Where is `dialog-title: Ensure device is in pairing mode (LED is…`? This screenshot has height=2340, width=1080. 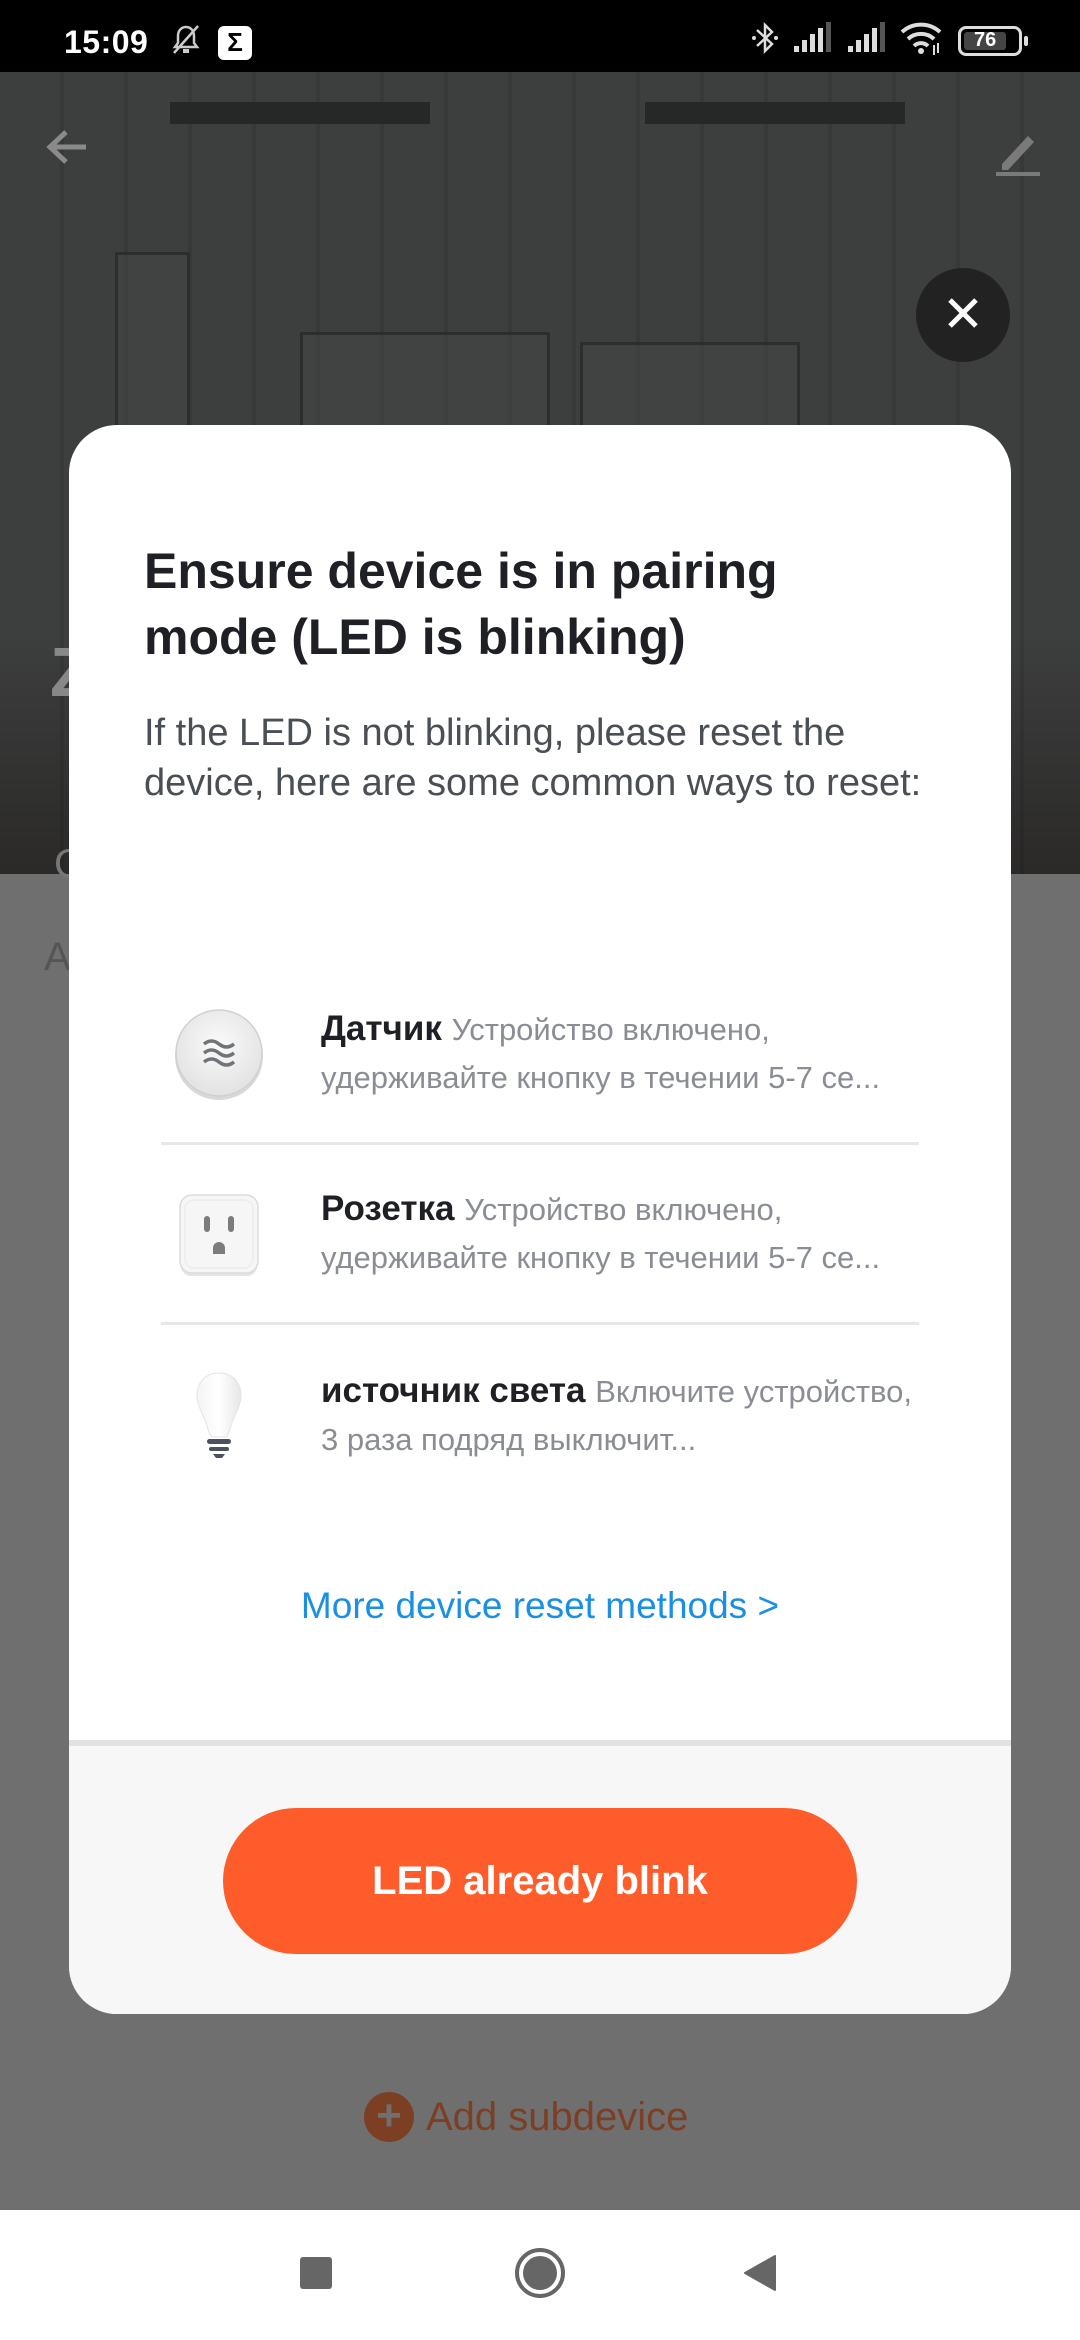
dialog-title: Ensure device is in pairing mode (LED is… is located at coordinates (461, 604).